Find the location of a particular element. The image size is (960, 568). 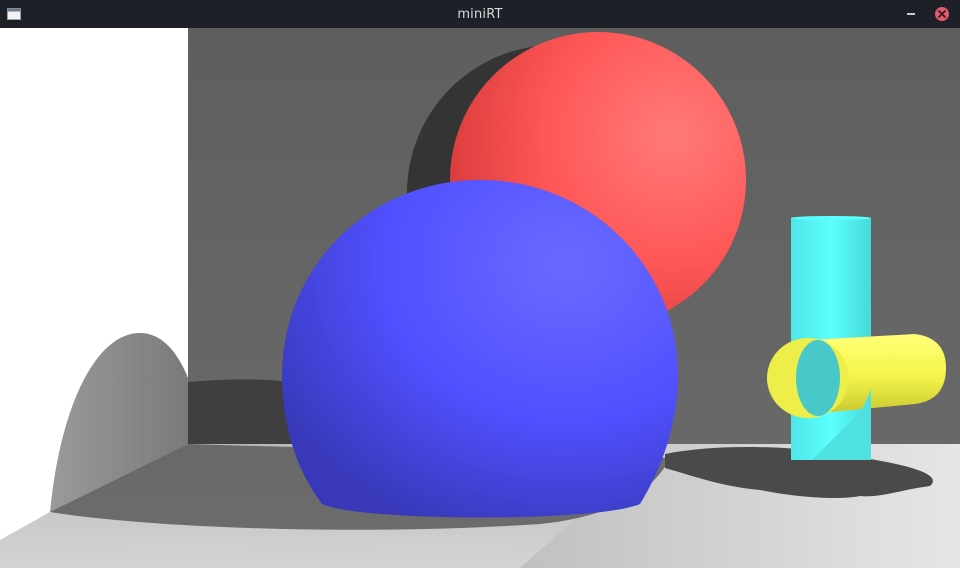

close-button is located at coordinates (942, 14).